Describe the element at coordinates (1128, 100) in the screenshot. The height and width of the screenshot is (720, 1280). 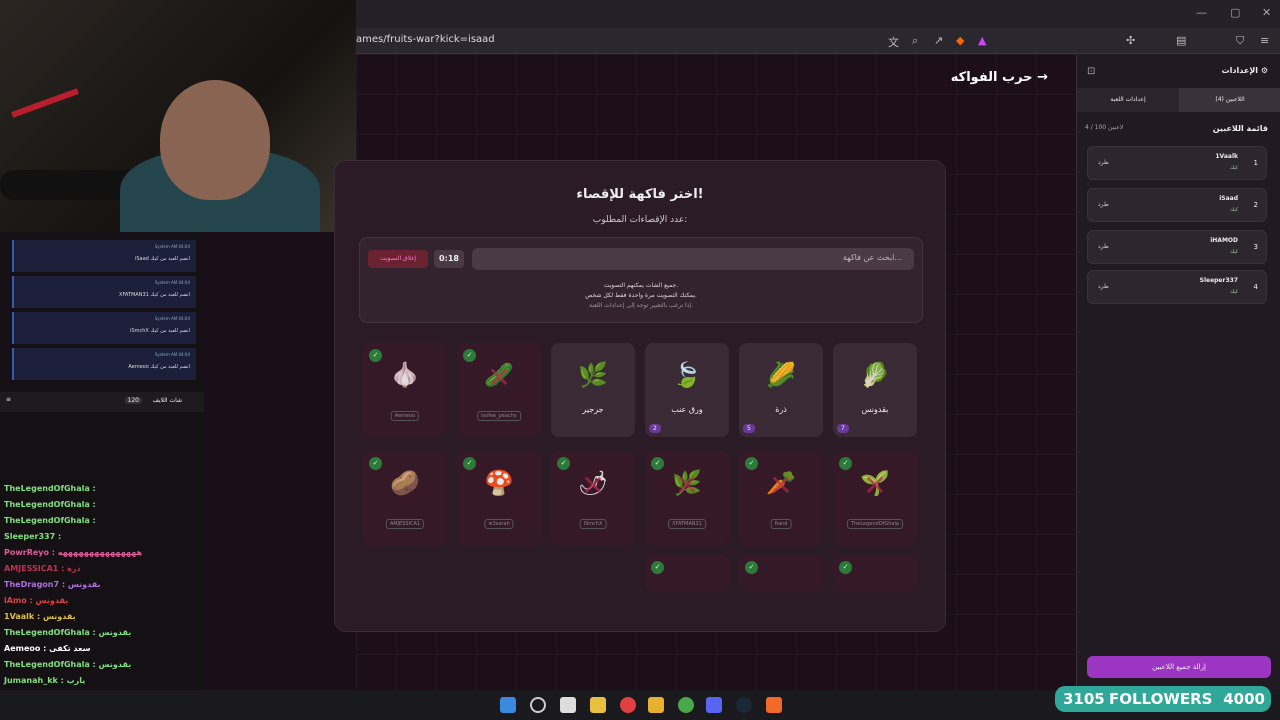
I see `tab-settings: إعدادات اللعبة` at that location.